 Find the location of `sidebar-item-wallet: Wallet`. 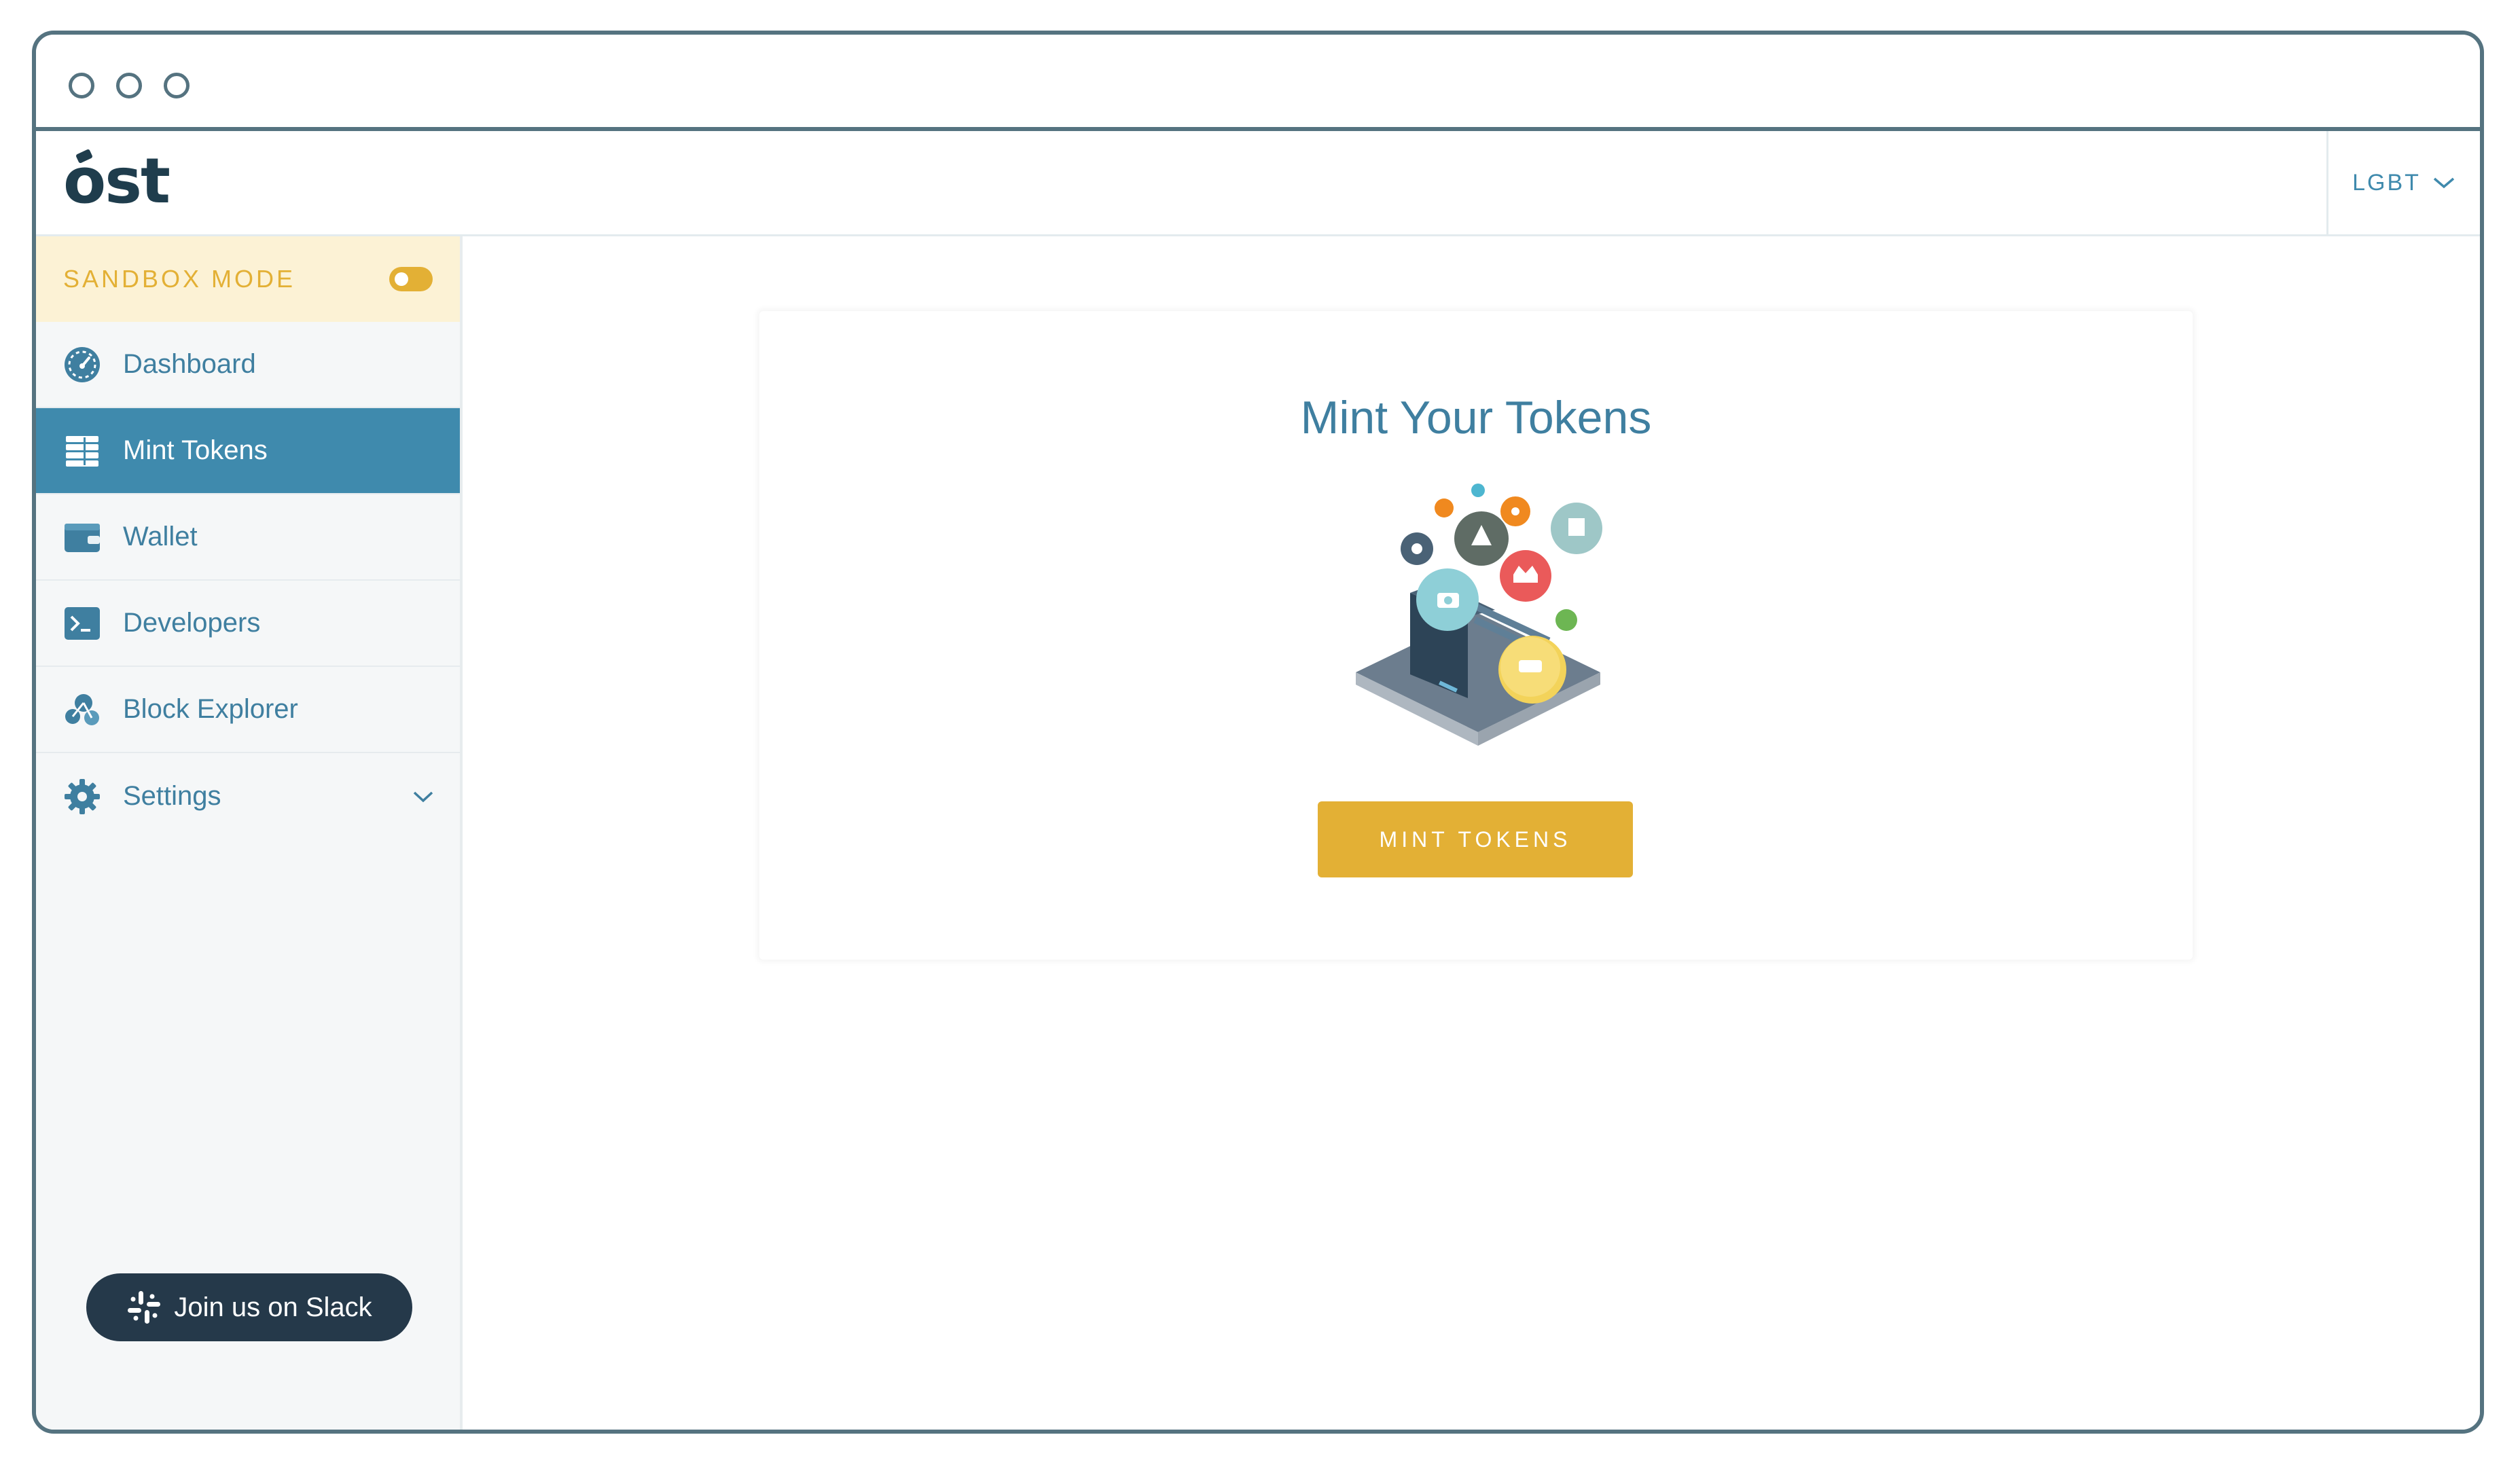

sidebar-item-wallet: Wallet is located at coordinates (248, 537).